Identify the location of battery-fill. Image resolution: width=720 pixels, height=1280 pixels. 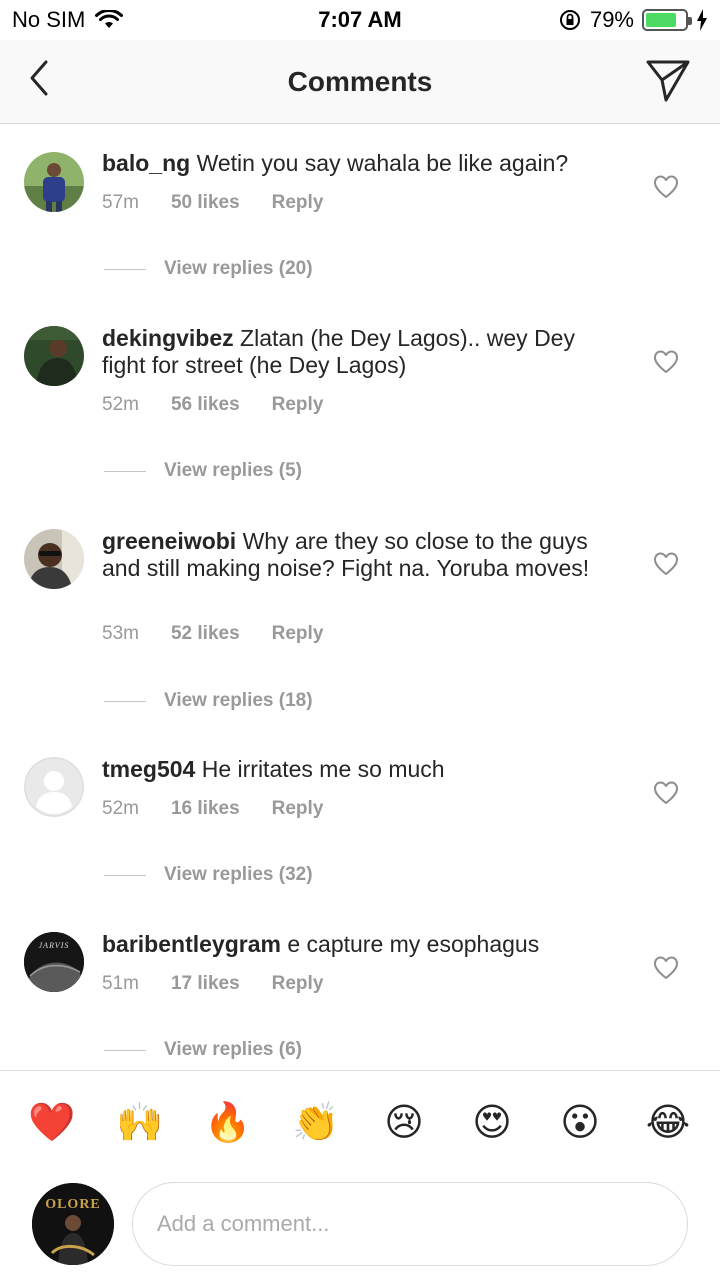
(661, 20).